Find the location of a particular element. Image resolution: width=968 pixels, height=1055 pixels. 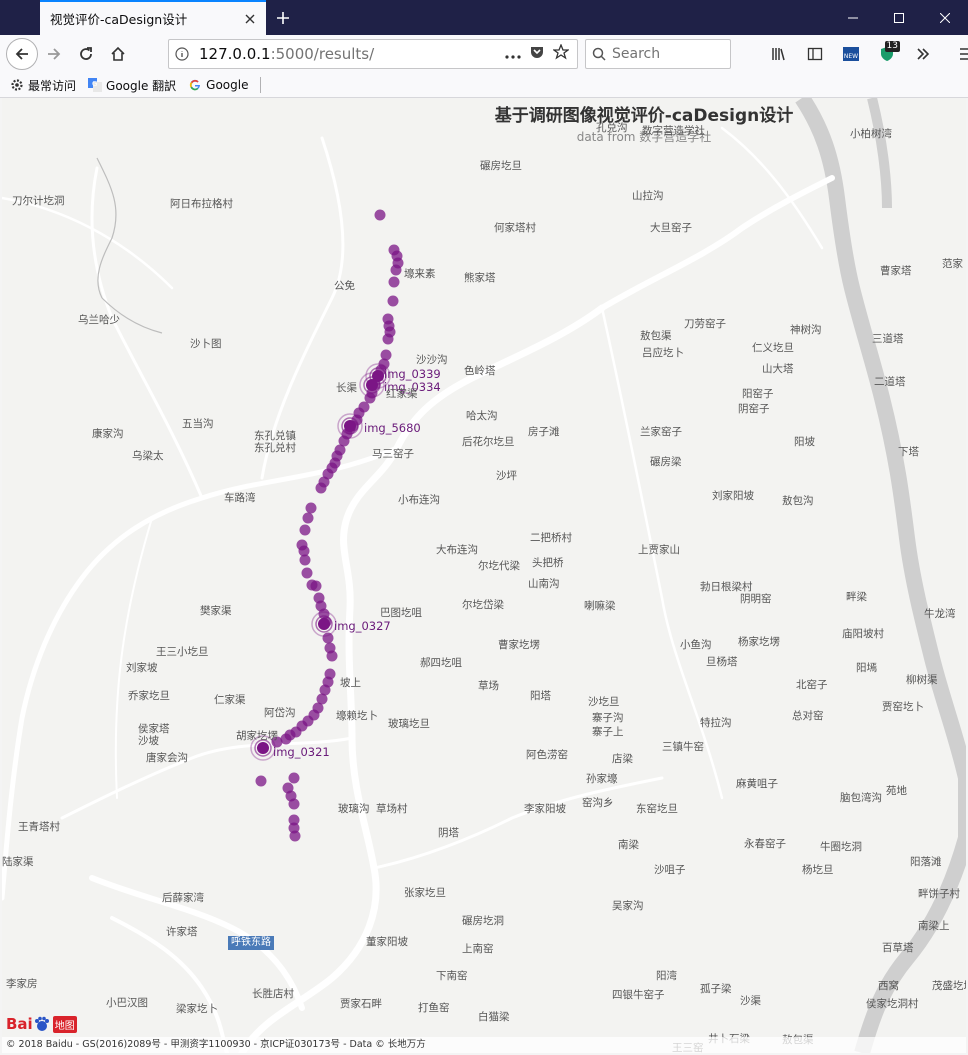

place-label: 百草塔 is located at coordinates (898, 948).